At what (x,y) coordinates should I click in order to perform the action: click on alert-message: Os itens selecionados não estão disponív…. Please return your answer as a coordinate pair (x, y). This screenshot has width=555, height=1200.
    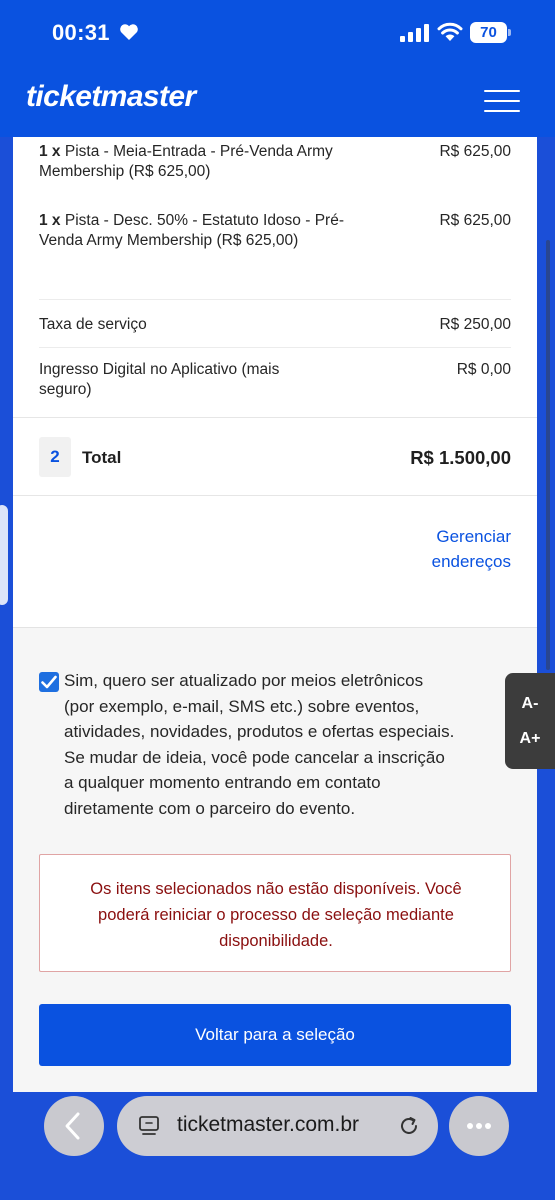
    Looking at the image, I should click on (276, 915).